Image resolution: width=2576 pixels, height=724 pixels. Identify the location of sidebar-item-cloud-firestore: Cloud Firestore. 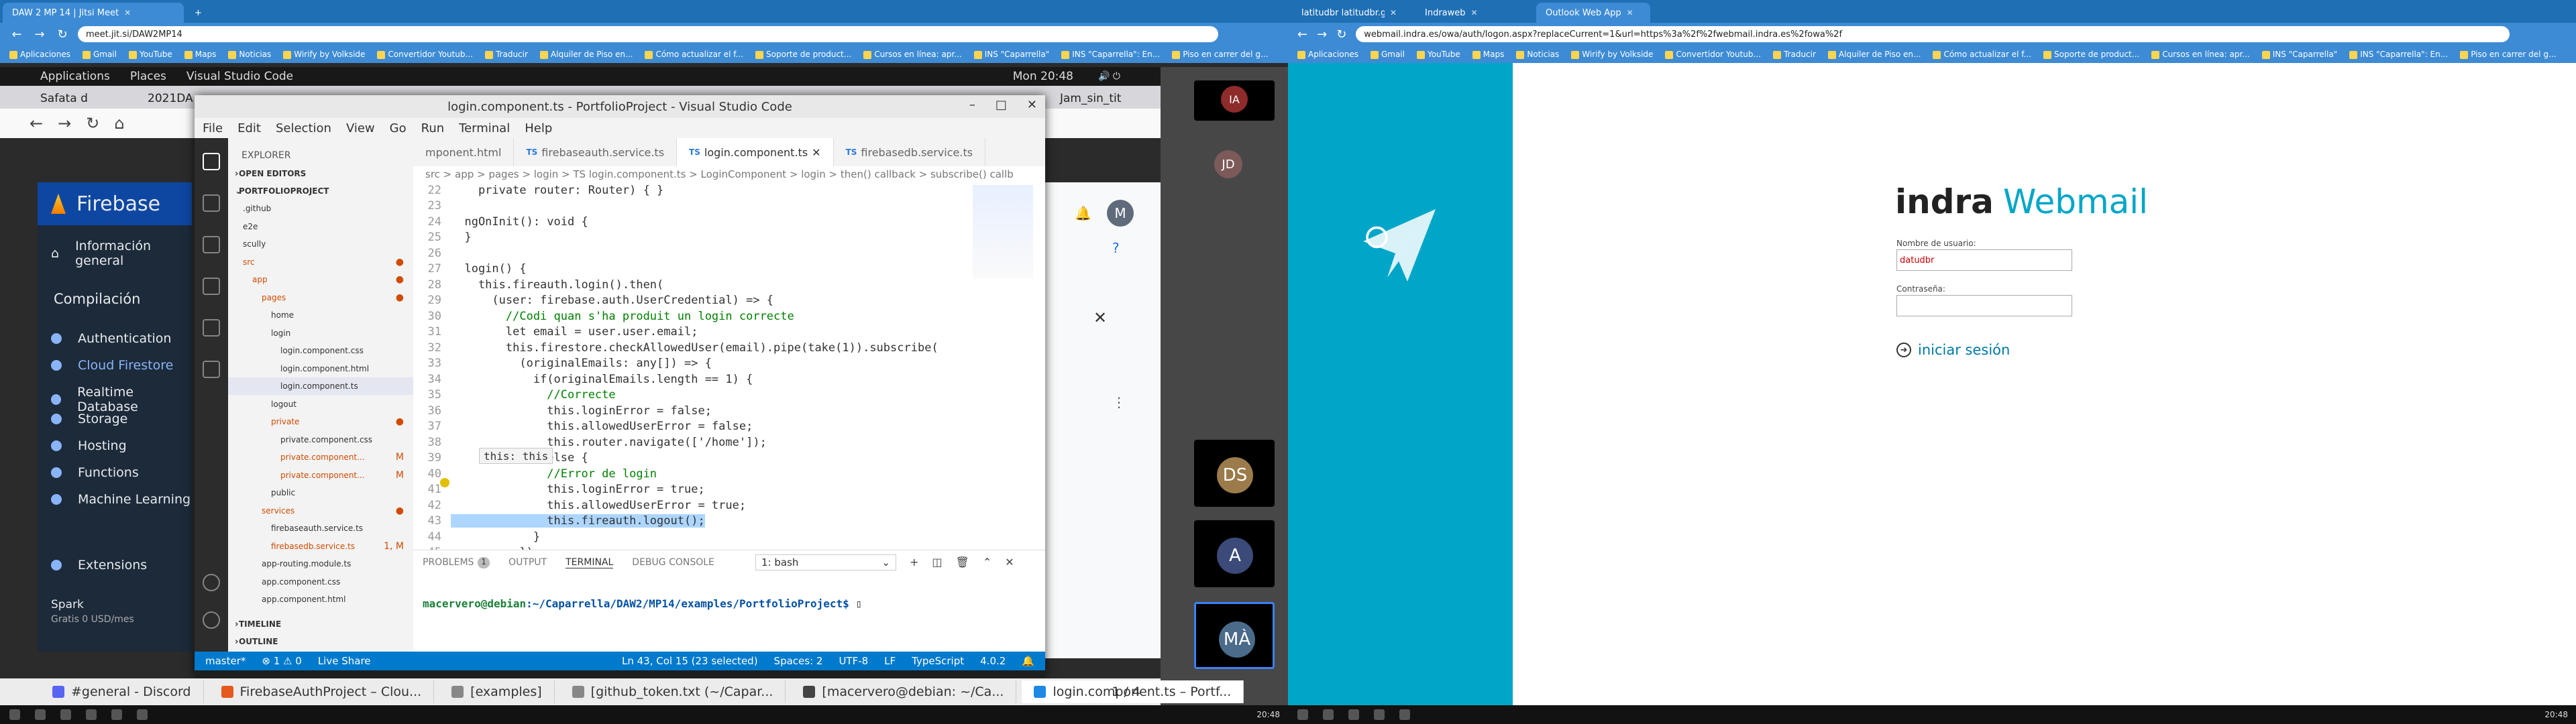
(112, 365).